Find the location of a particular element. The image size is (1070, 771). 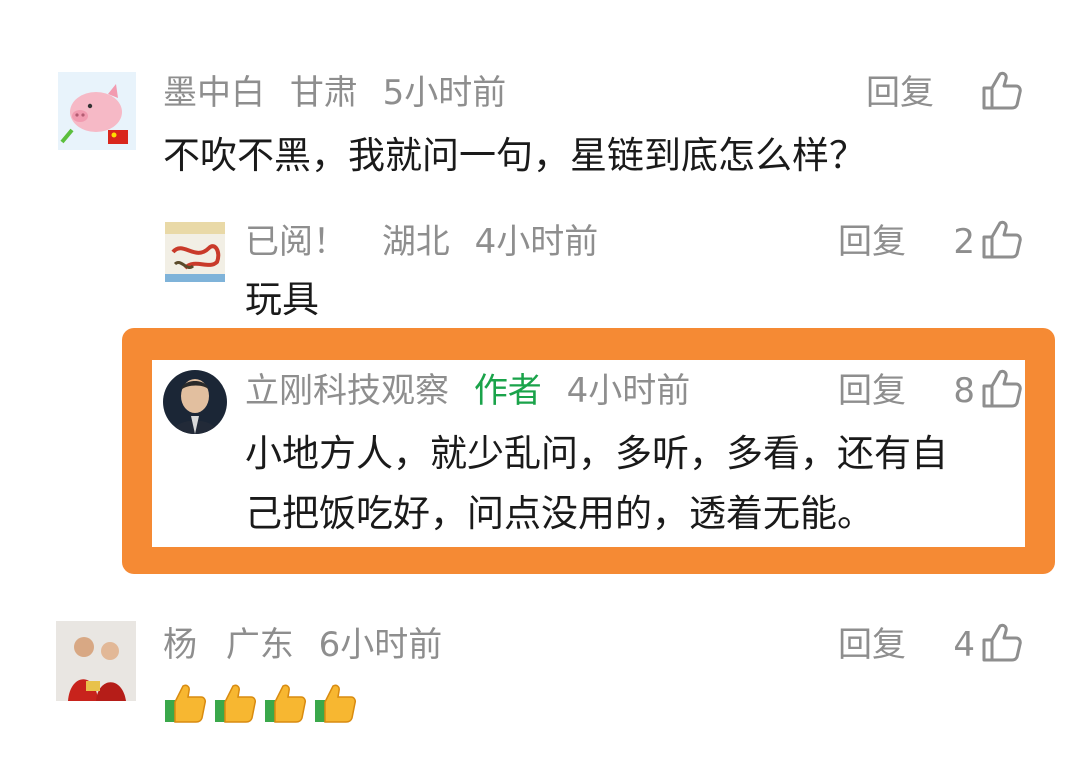

username: 已阅！ is located at coordinates (296, 242).